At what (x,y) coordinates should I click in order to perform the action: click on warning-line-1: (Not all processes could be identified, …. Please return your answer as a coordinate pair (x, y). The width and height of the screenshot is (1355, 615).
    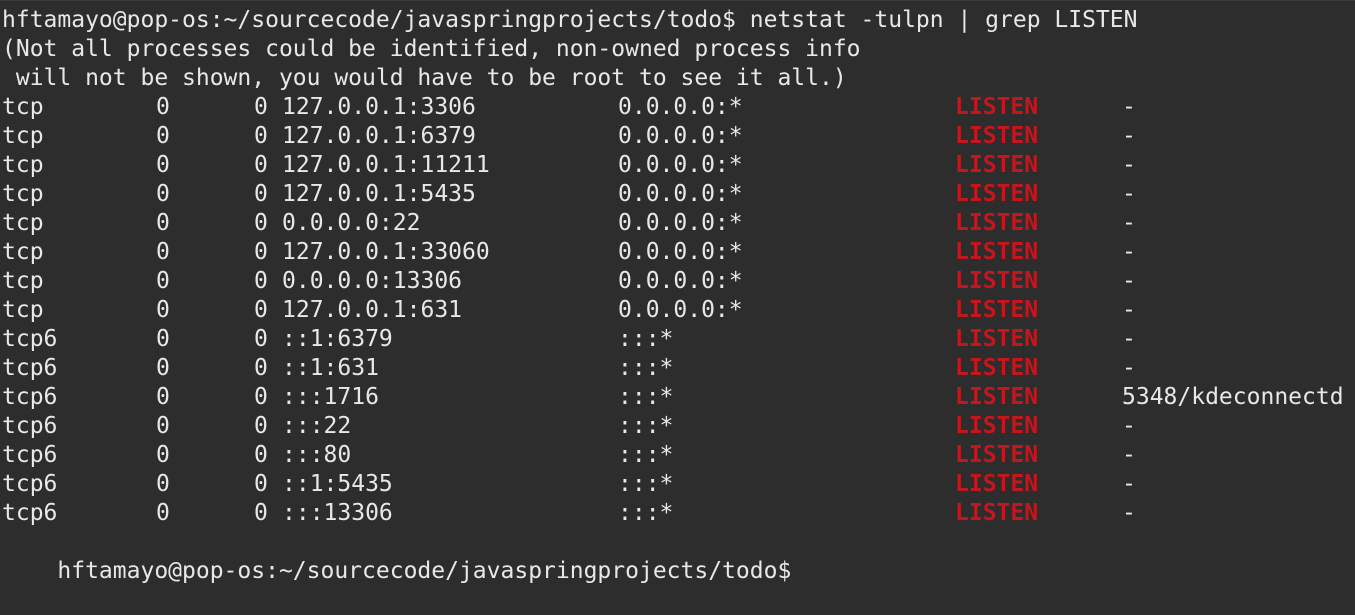
    Looking at the image, I should click on (431, 49).